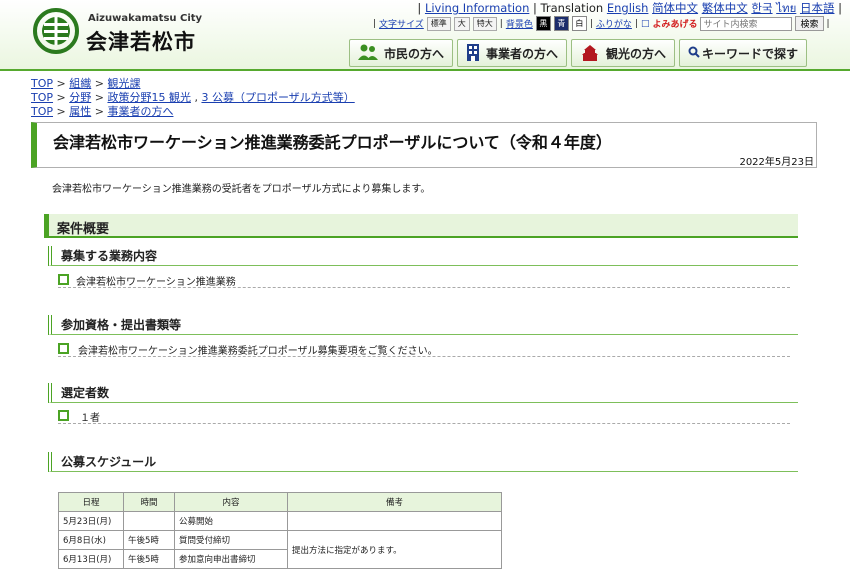 This screenshot has height=569, width=850. I want to click on nav-business-tab: 事業者の方へ, so click(512, 53).